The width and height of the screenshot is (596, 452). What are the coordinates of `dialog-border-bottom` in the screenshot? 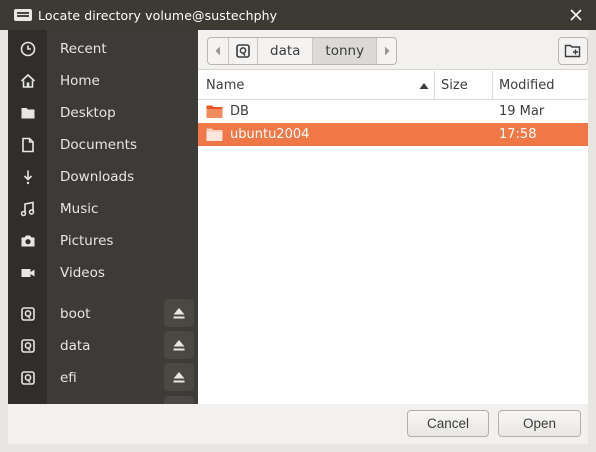 It's located at (298, 448).